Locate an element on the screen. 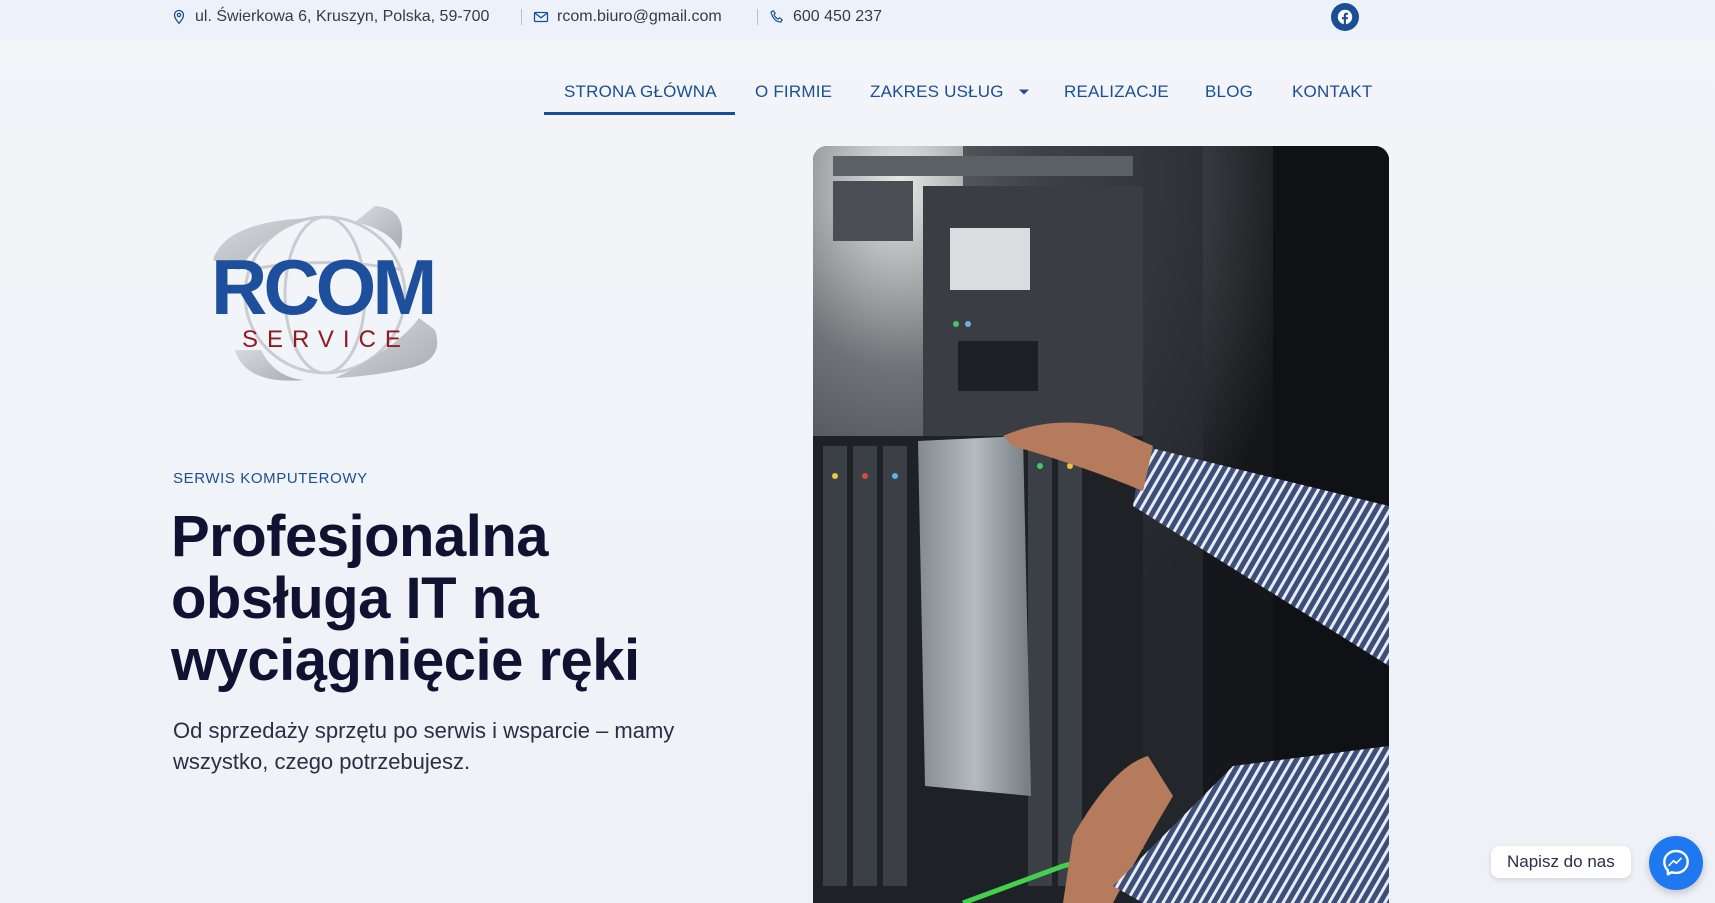  nav-kontakt: KONTAKT is located at coordinates (1332, 92).